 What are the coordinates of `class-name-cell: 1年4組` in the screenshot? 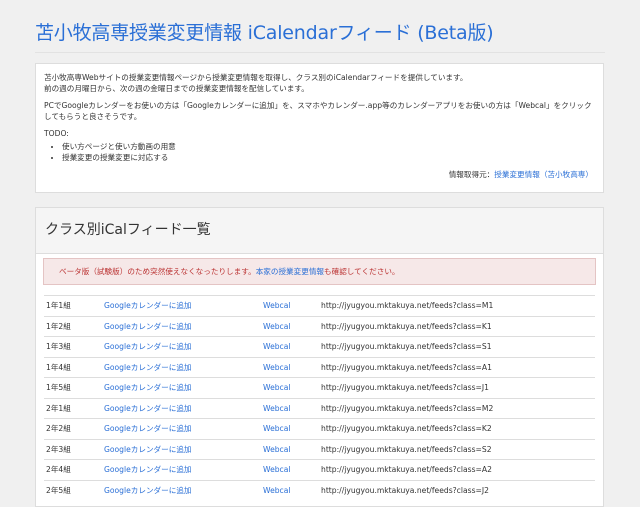 It's located at (73, 367).